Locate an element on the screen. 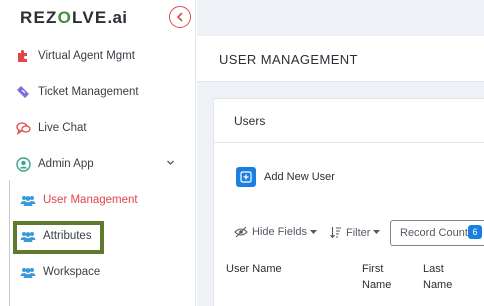 The image size is (484, 306). sidebar-item-workspace: Workspace is located at coordinates (98, 272).